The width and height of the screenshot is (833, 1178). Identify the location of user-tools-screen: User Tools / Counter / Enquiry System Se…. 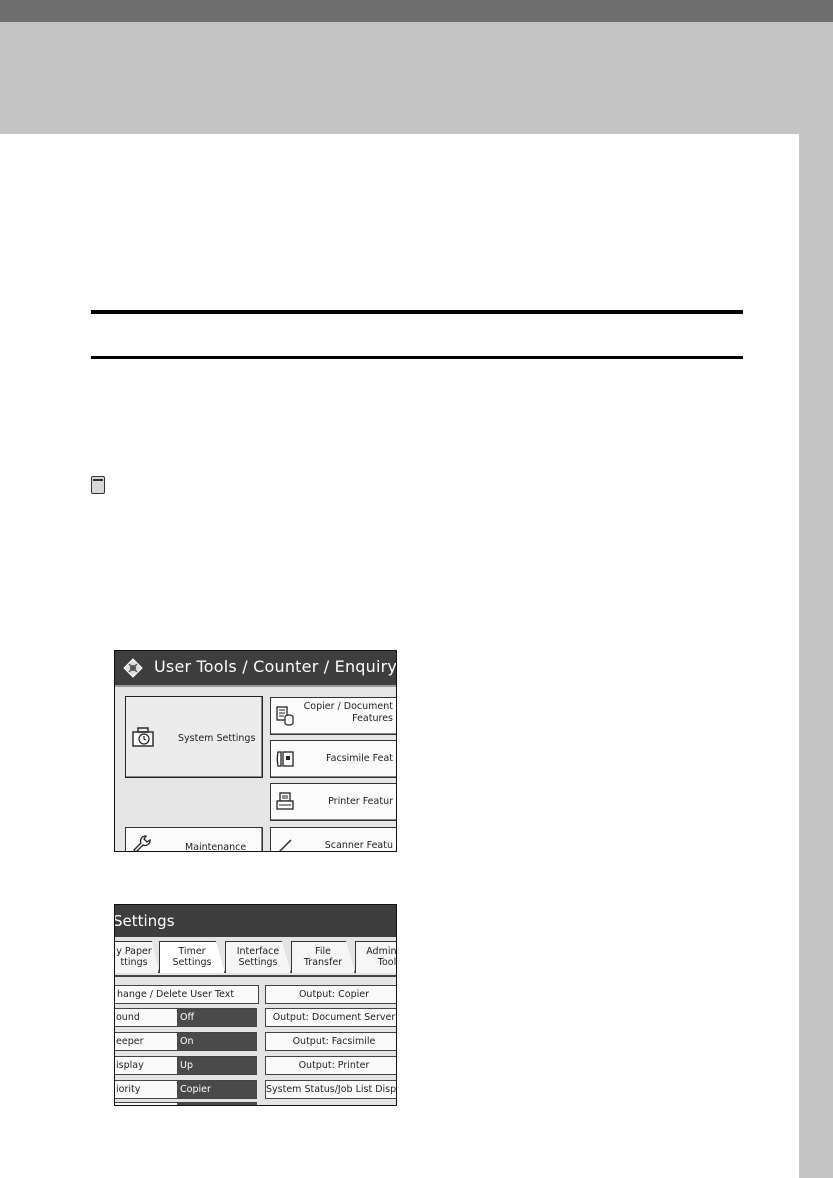
(255, 751).